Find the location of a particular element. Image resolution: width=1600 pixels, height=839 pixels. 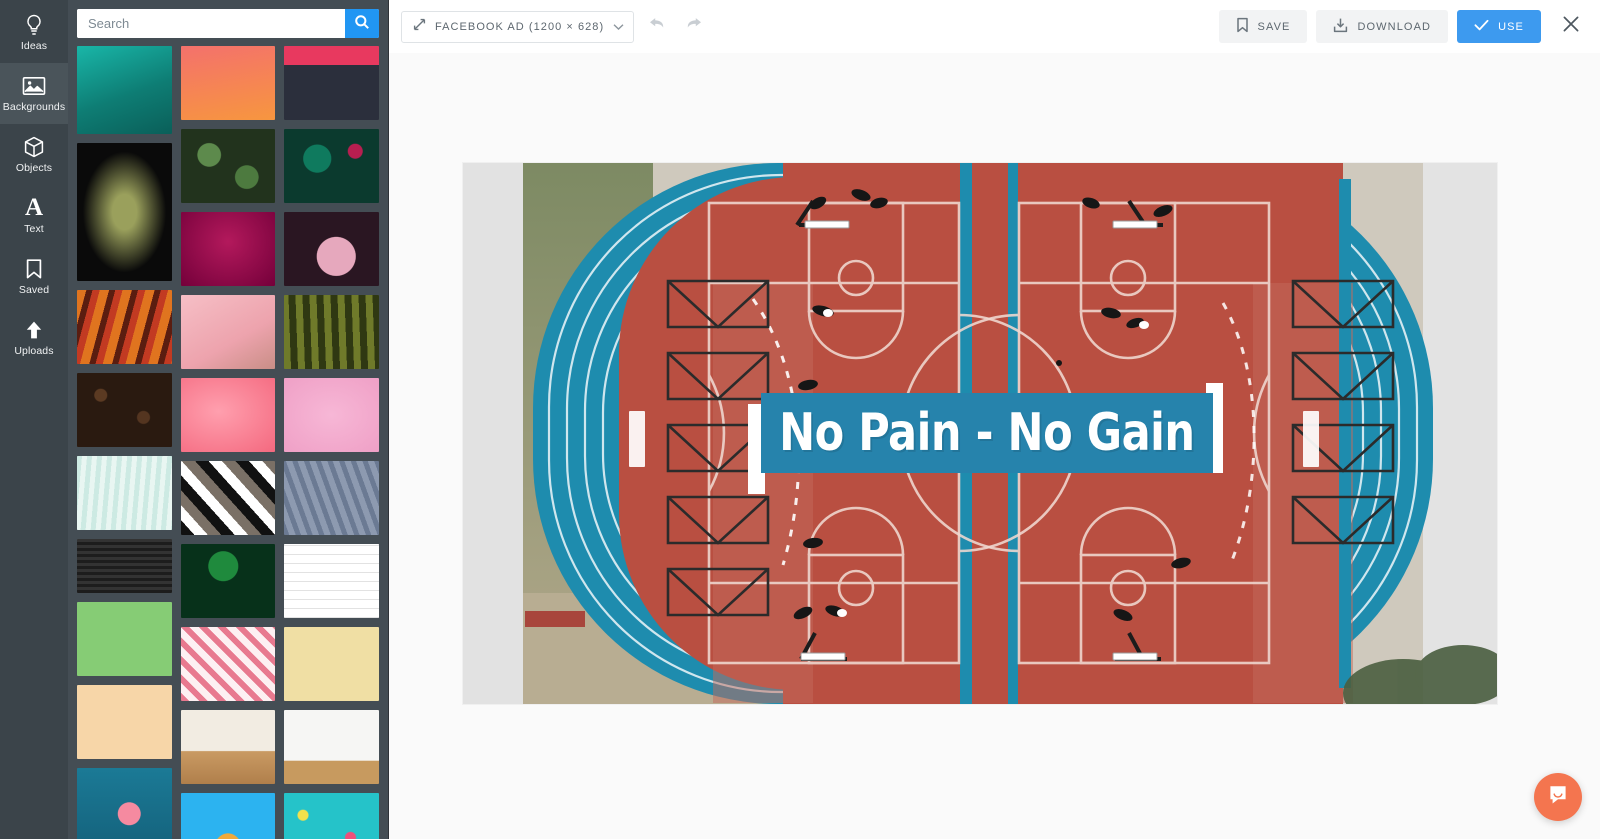

undo-button is located at coordinates (657, 27).